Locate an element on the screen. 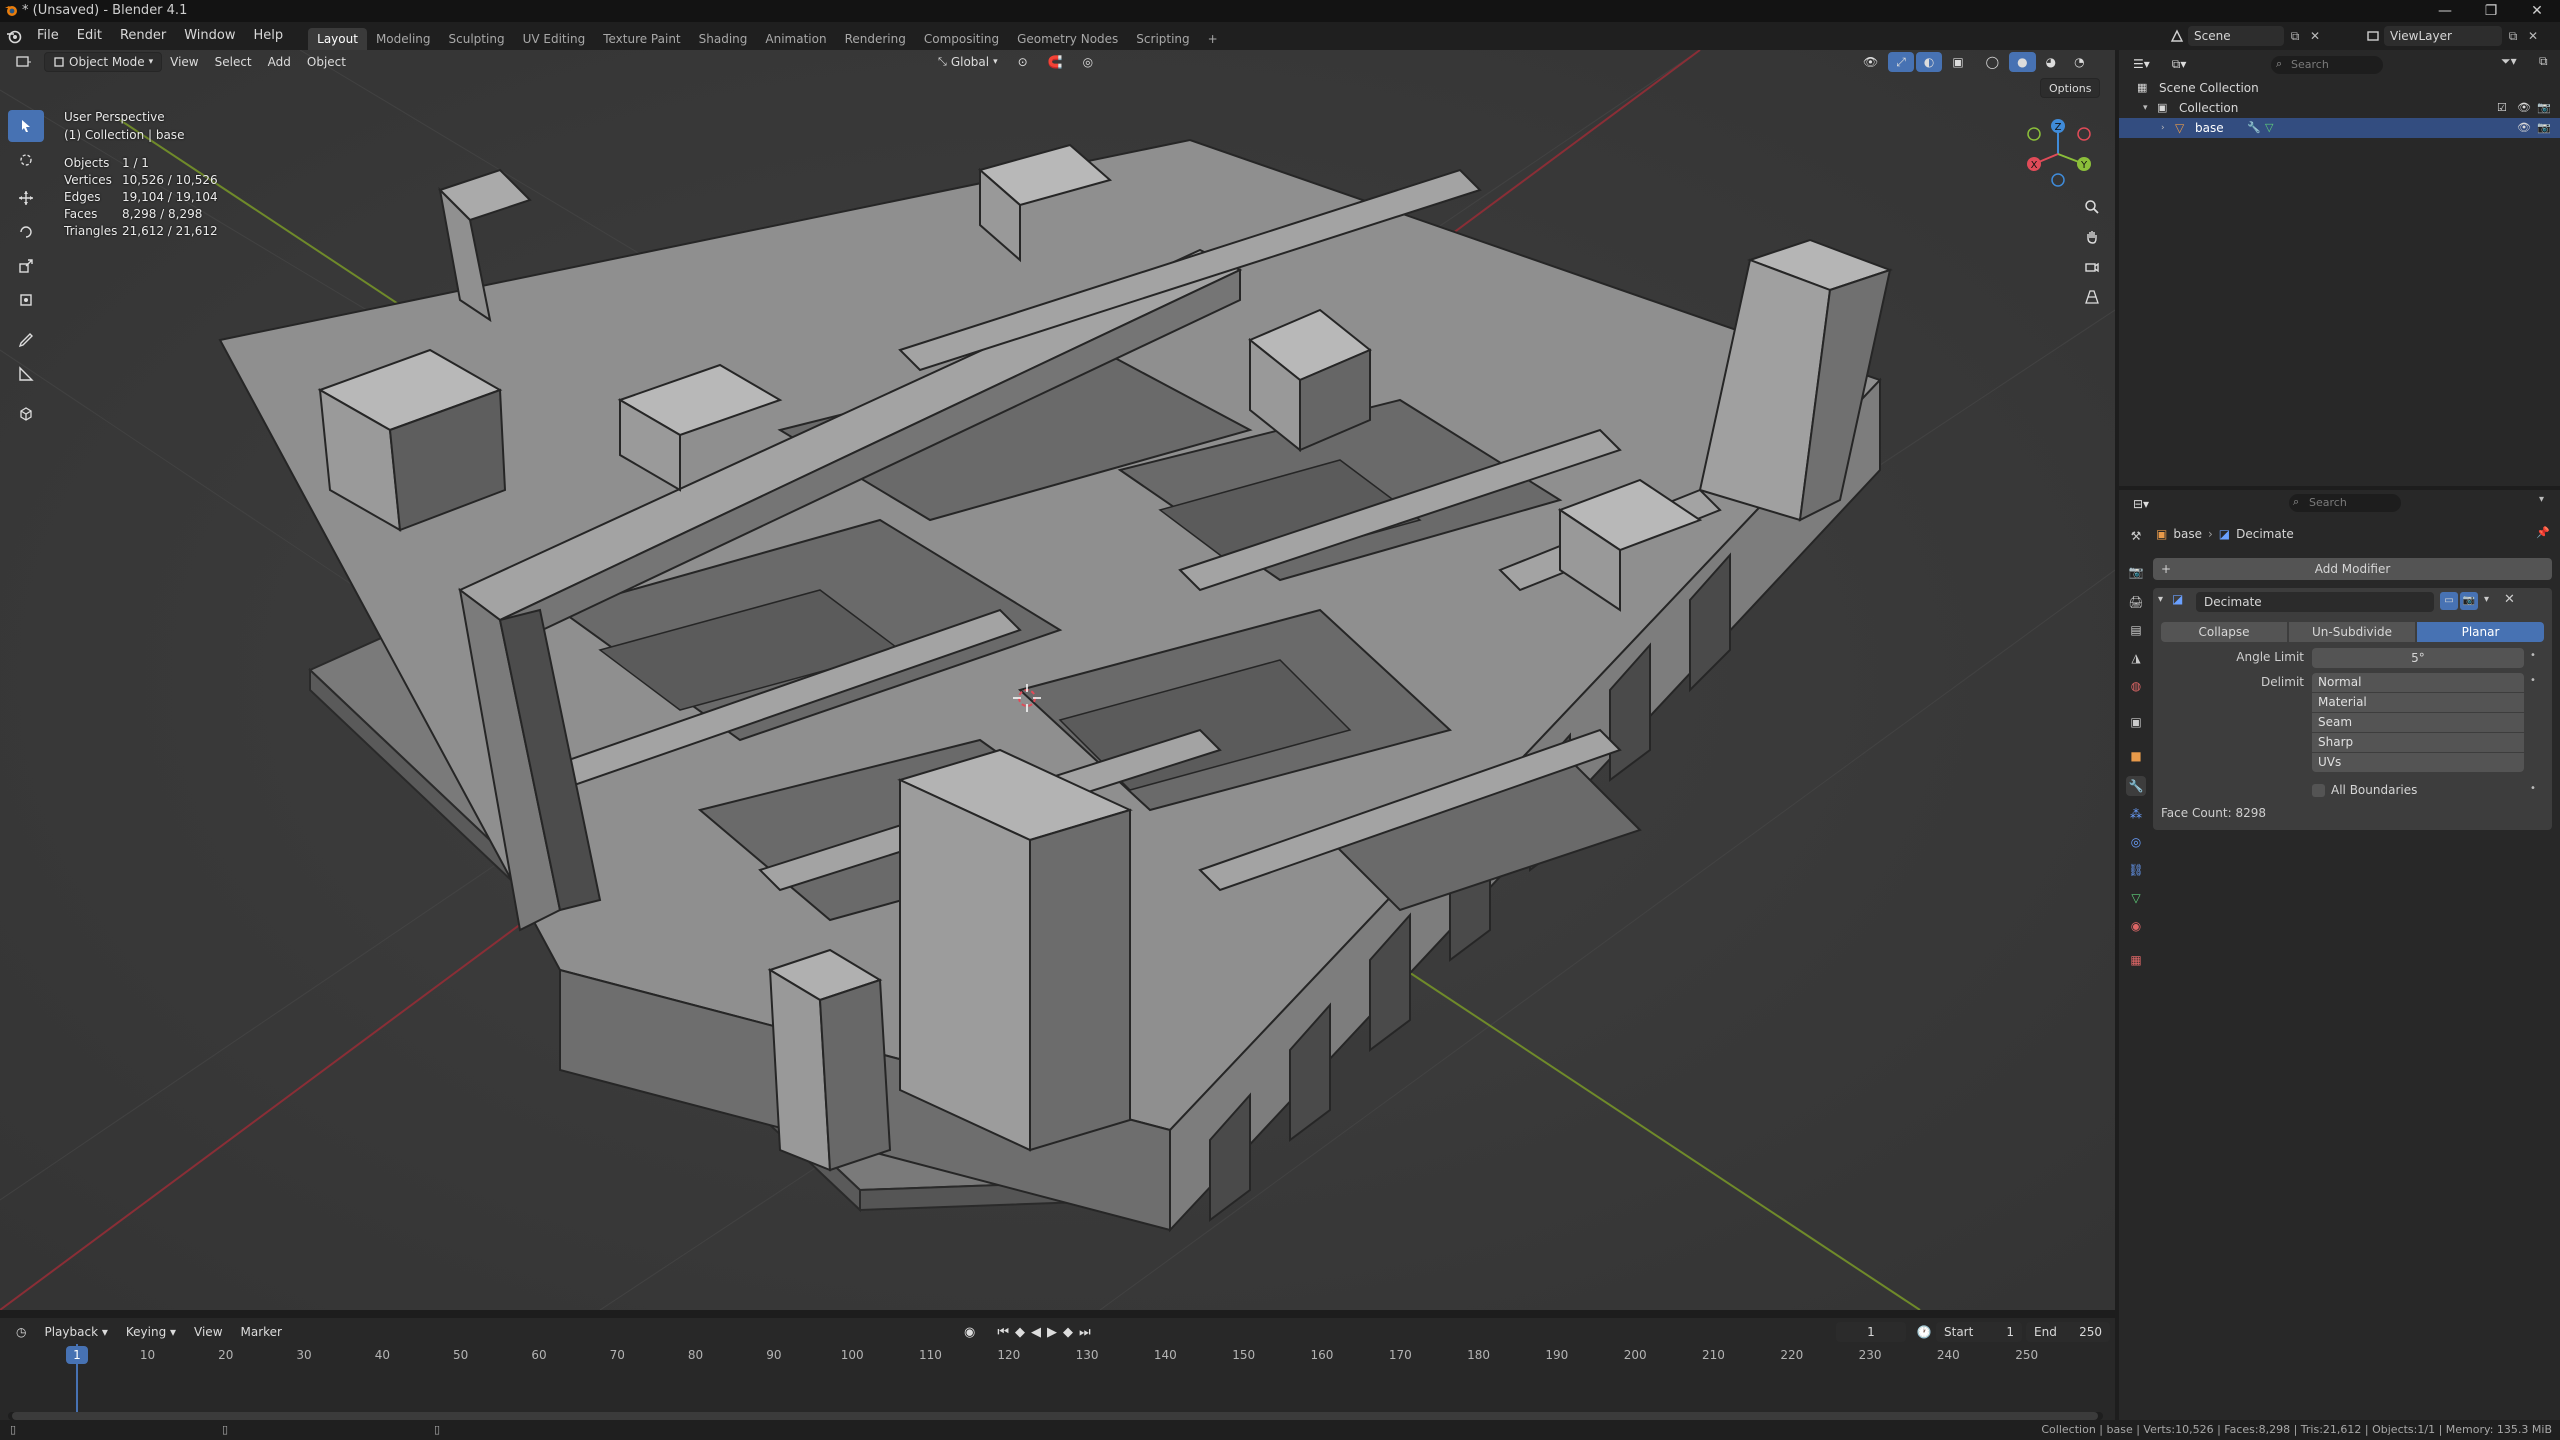 This screenshot has height=1440, width=2560. pin-icon: 📌 is located at coordinates (2543, 532).